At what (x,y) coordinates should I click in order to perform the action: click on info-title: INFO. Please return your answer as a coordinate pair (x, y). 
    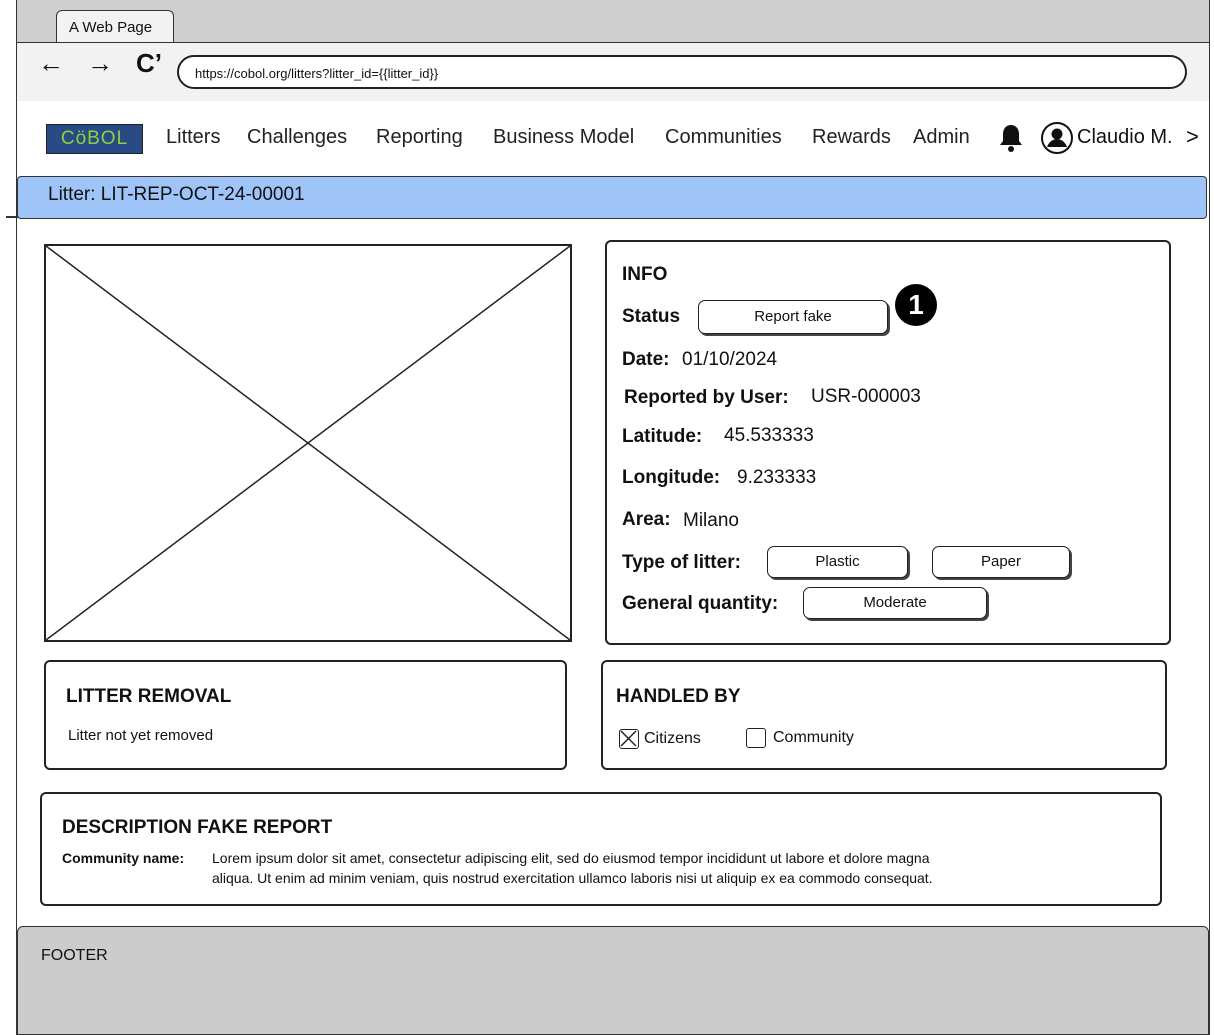
    Looking at the image, I should click on (645, 274).